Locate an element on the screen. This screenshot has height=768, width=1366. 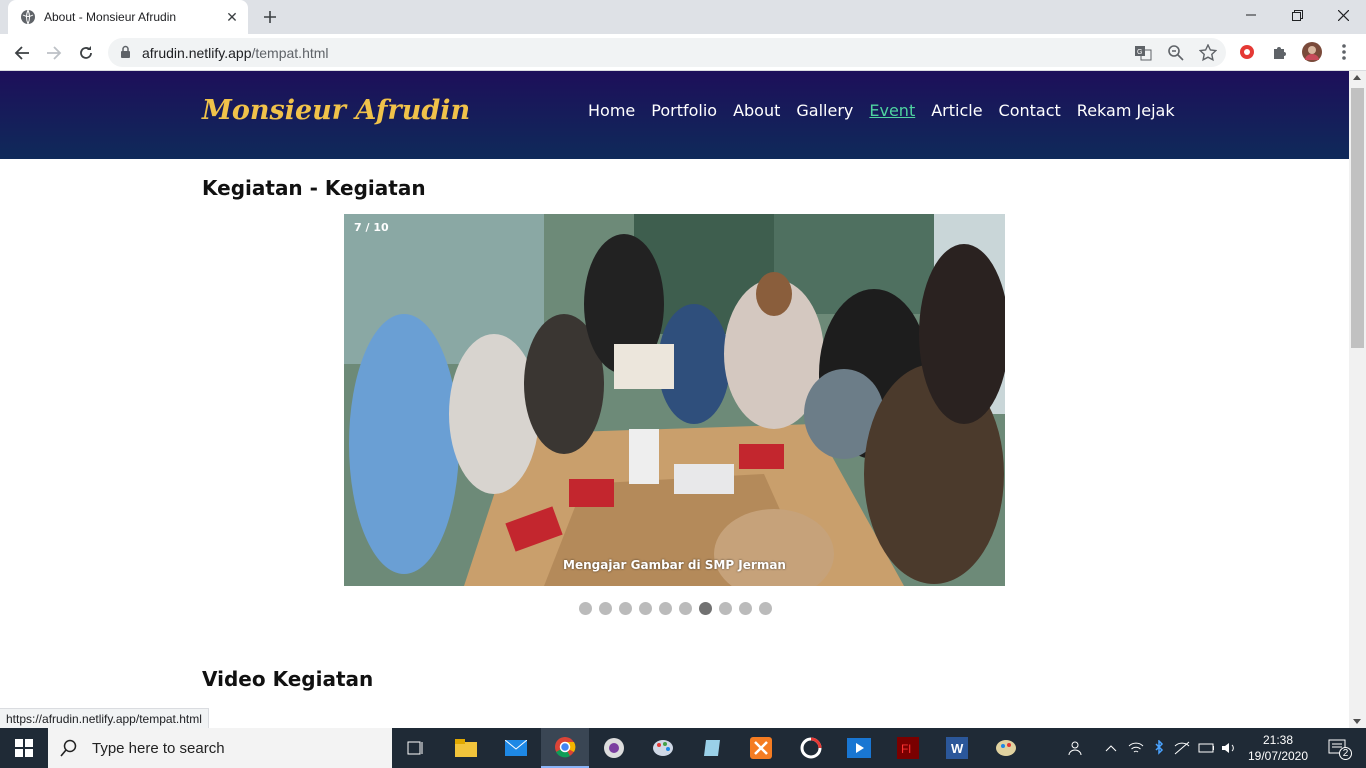
status-bar-url: https://afrudin.netlify.app/tempat.html is located at coordinates (104, 718).